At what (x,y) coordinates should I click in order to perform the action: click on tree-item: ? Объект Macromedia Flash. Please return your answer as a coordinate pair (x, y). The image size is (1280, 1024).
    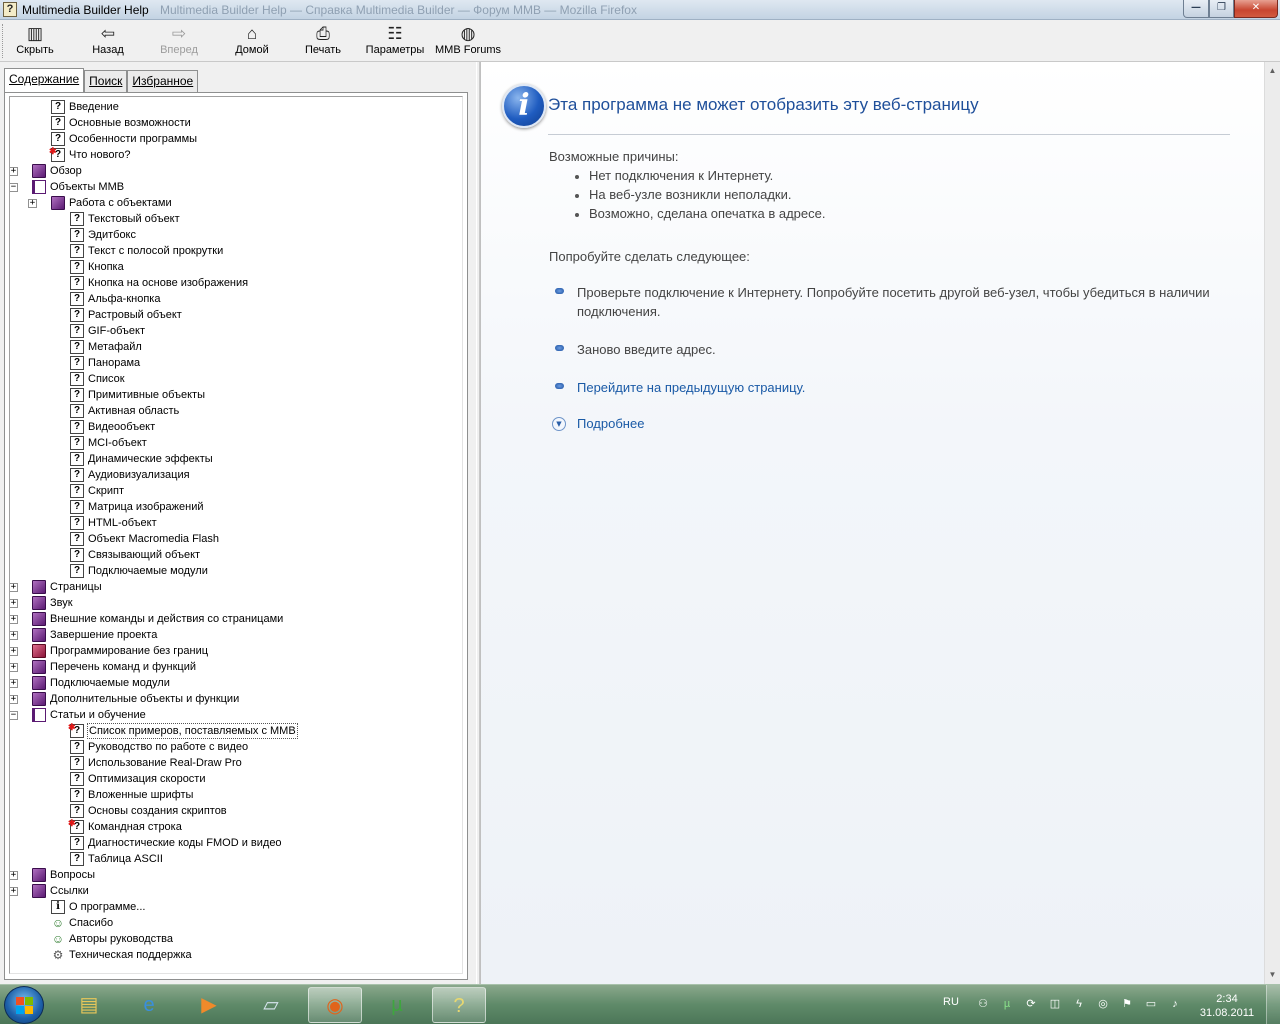
    Looking at the image, I should click on (236, 539).